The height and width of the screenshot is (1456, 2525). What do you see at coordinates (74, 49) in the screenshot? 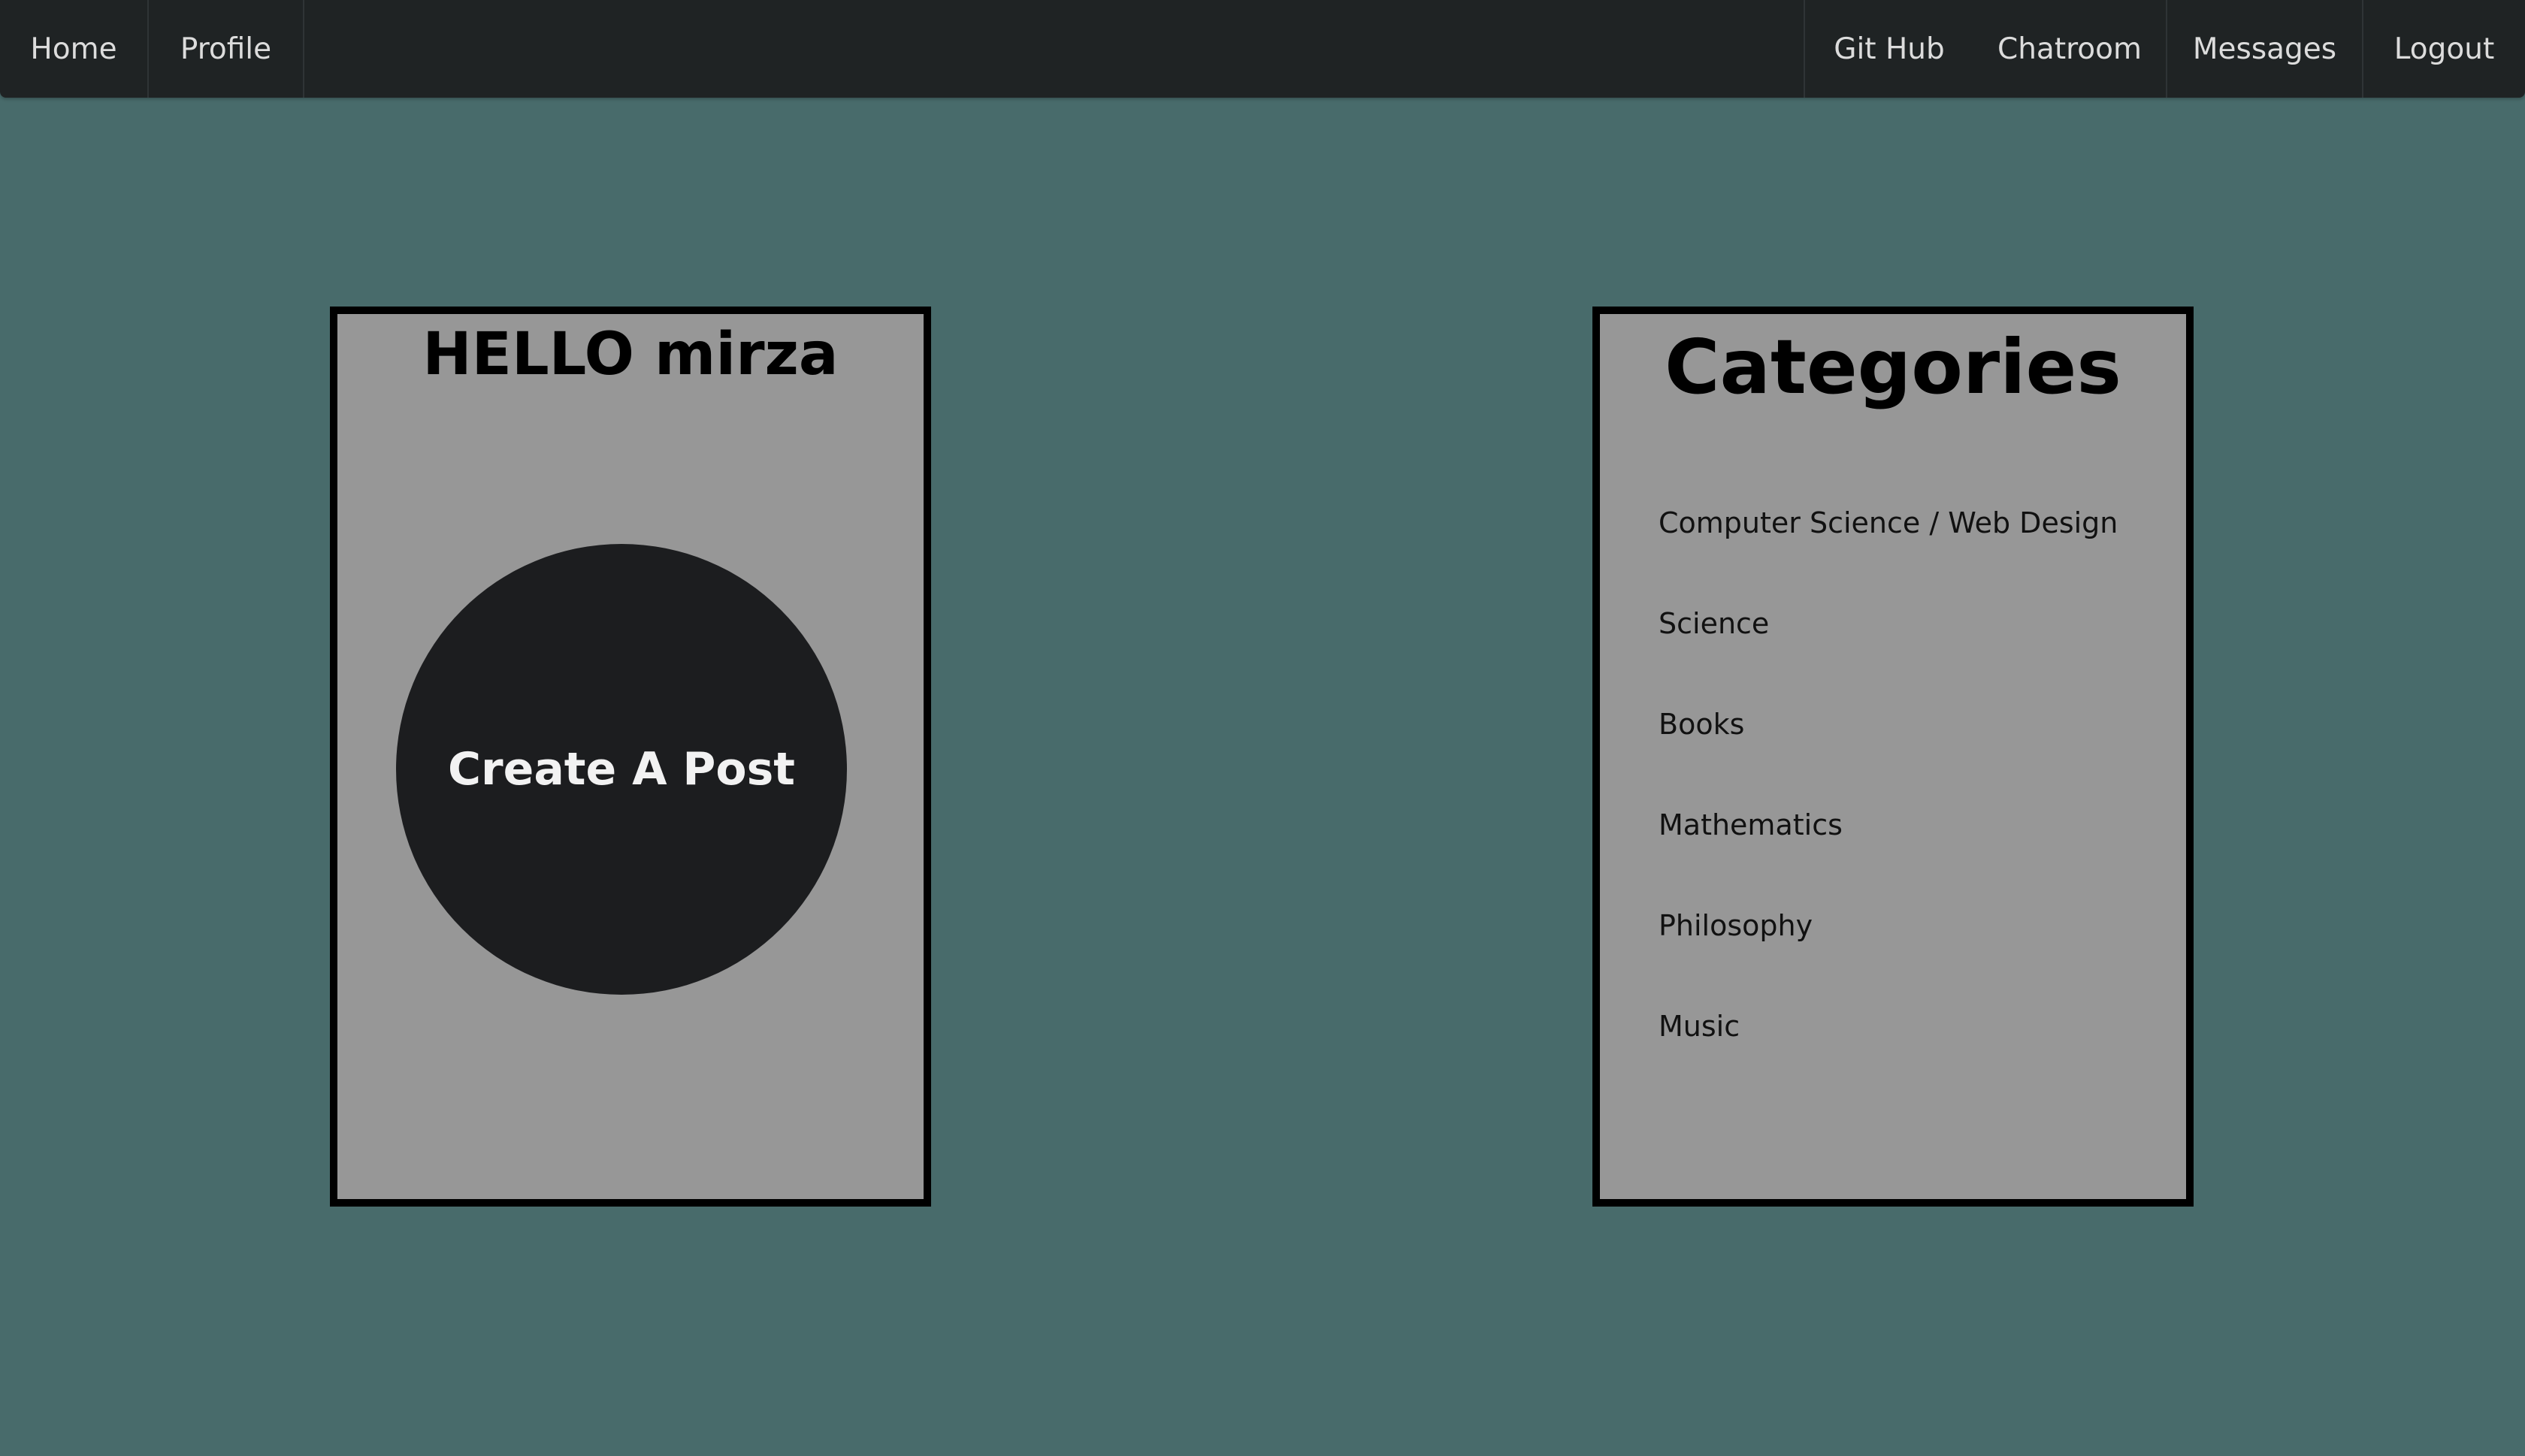
I see `nav-home-link: Home` at bounding box center [74, 49].